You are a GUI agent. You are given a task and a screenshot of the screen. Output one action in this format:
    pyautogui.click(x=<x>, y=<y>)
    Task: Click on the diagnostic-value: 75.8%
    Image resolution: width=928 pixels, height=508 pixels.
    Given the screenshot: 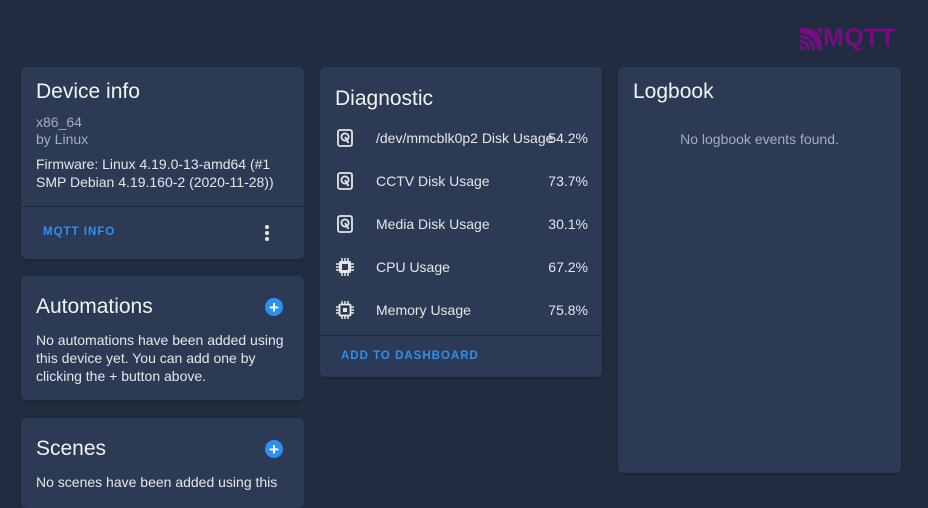 What is the action you would take?
    pyautogui.click(x=568, y=309)
    